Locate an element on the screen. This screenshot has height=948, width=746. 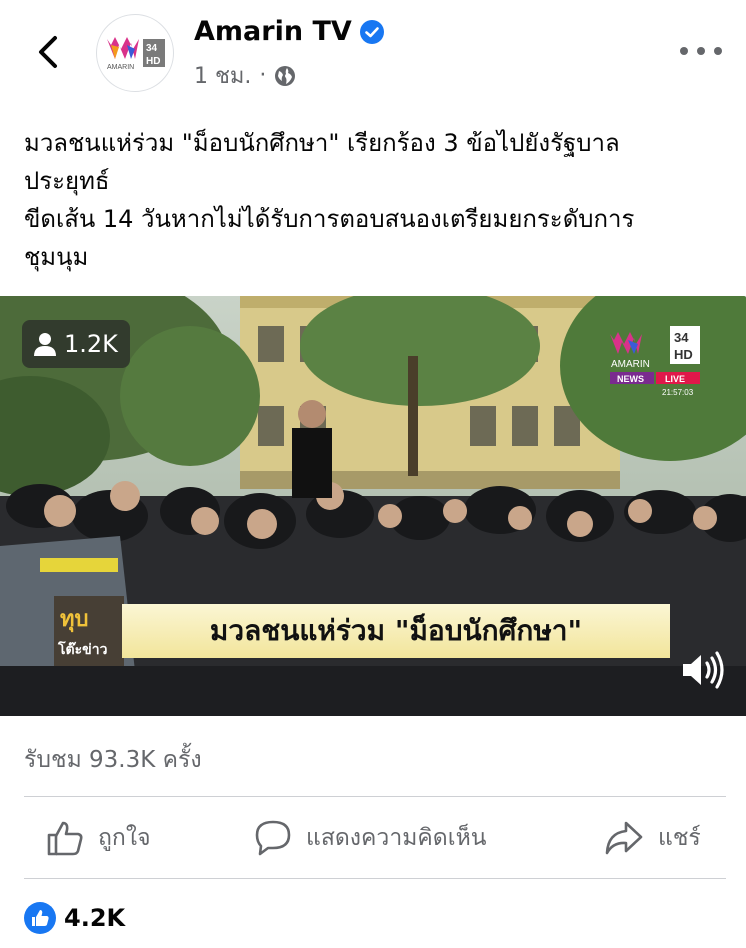
avatar-logo-text: AMARIN is located at coordinates (120, 67).